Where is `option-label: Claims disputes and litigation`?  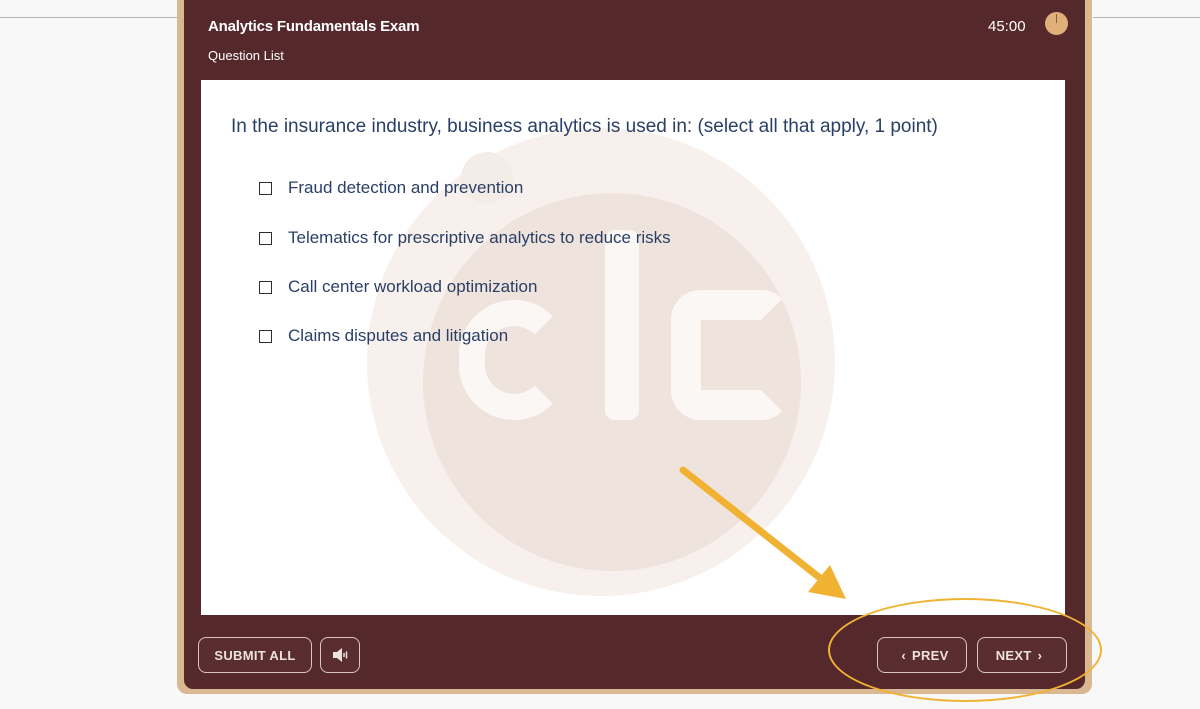 option-label: Claims disputes and litigation is located at coordinates (398, 335).